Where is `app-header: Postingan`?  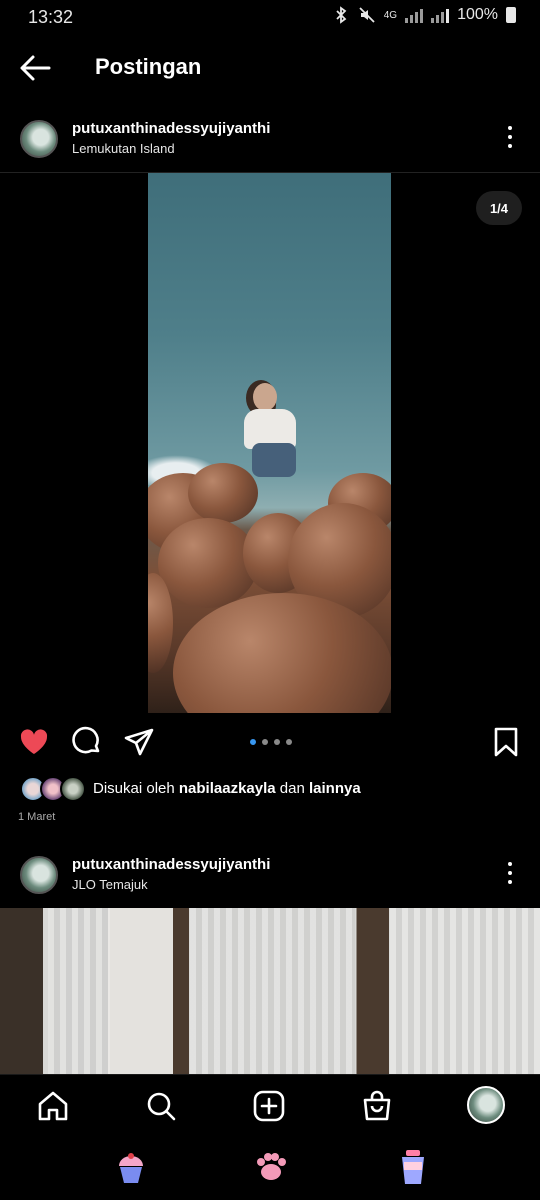 app-header: Postingan is located at coordinates (270, 68).